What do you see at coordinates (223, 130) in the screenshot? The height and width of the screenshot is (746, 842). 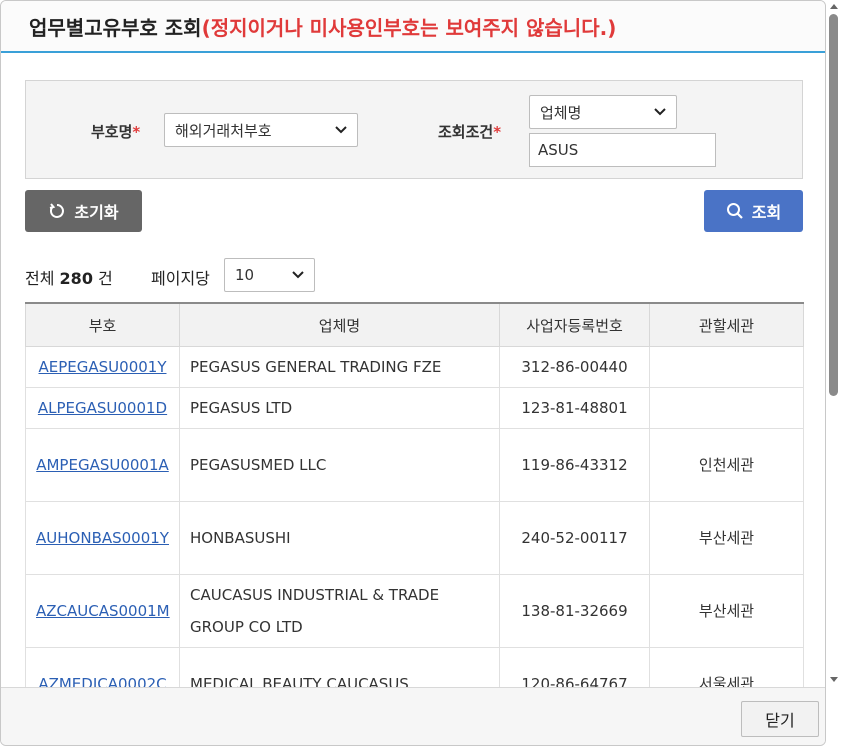 I see `code-select-value: 해외거래처부호` at bounding box center [223, 130].